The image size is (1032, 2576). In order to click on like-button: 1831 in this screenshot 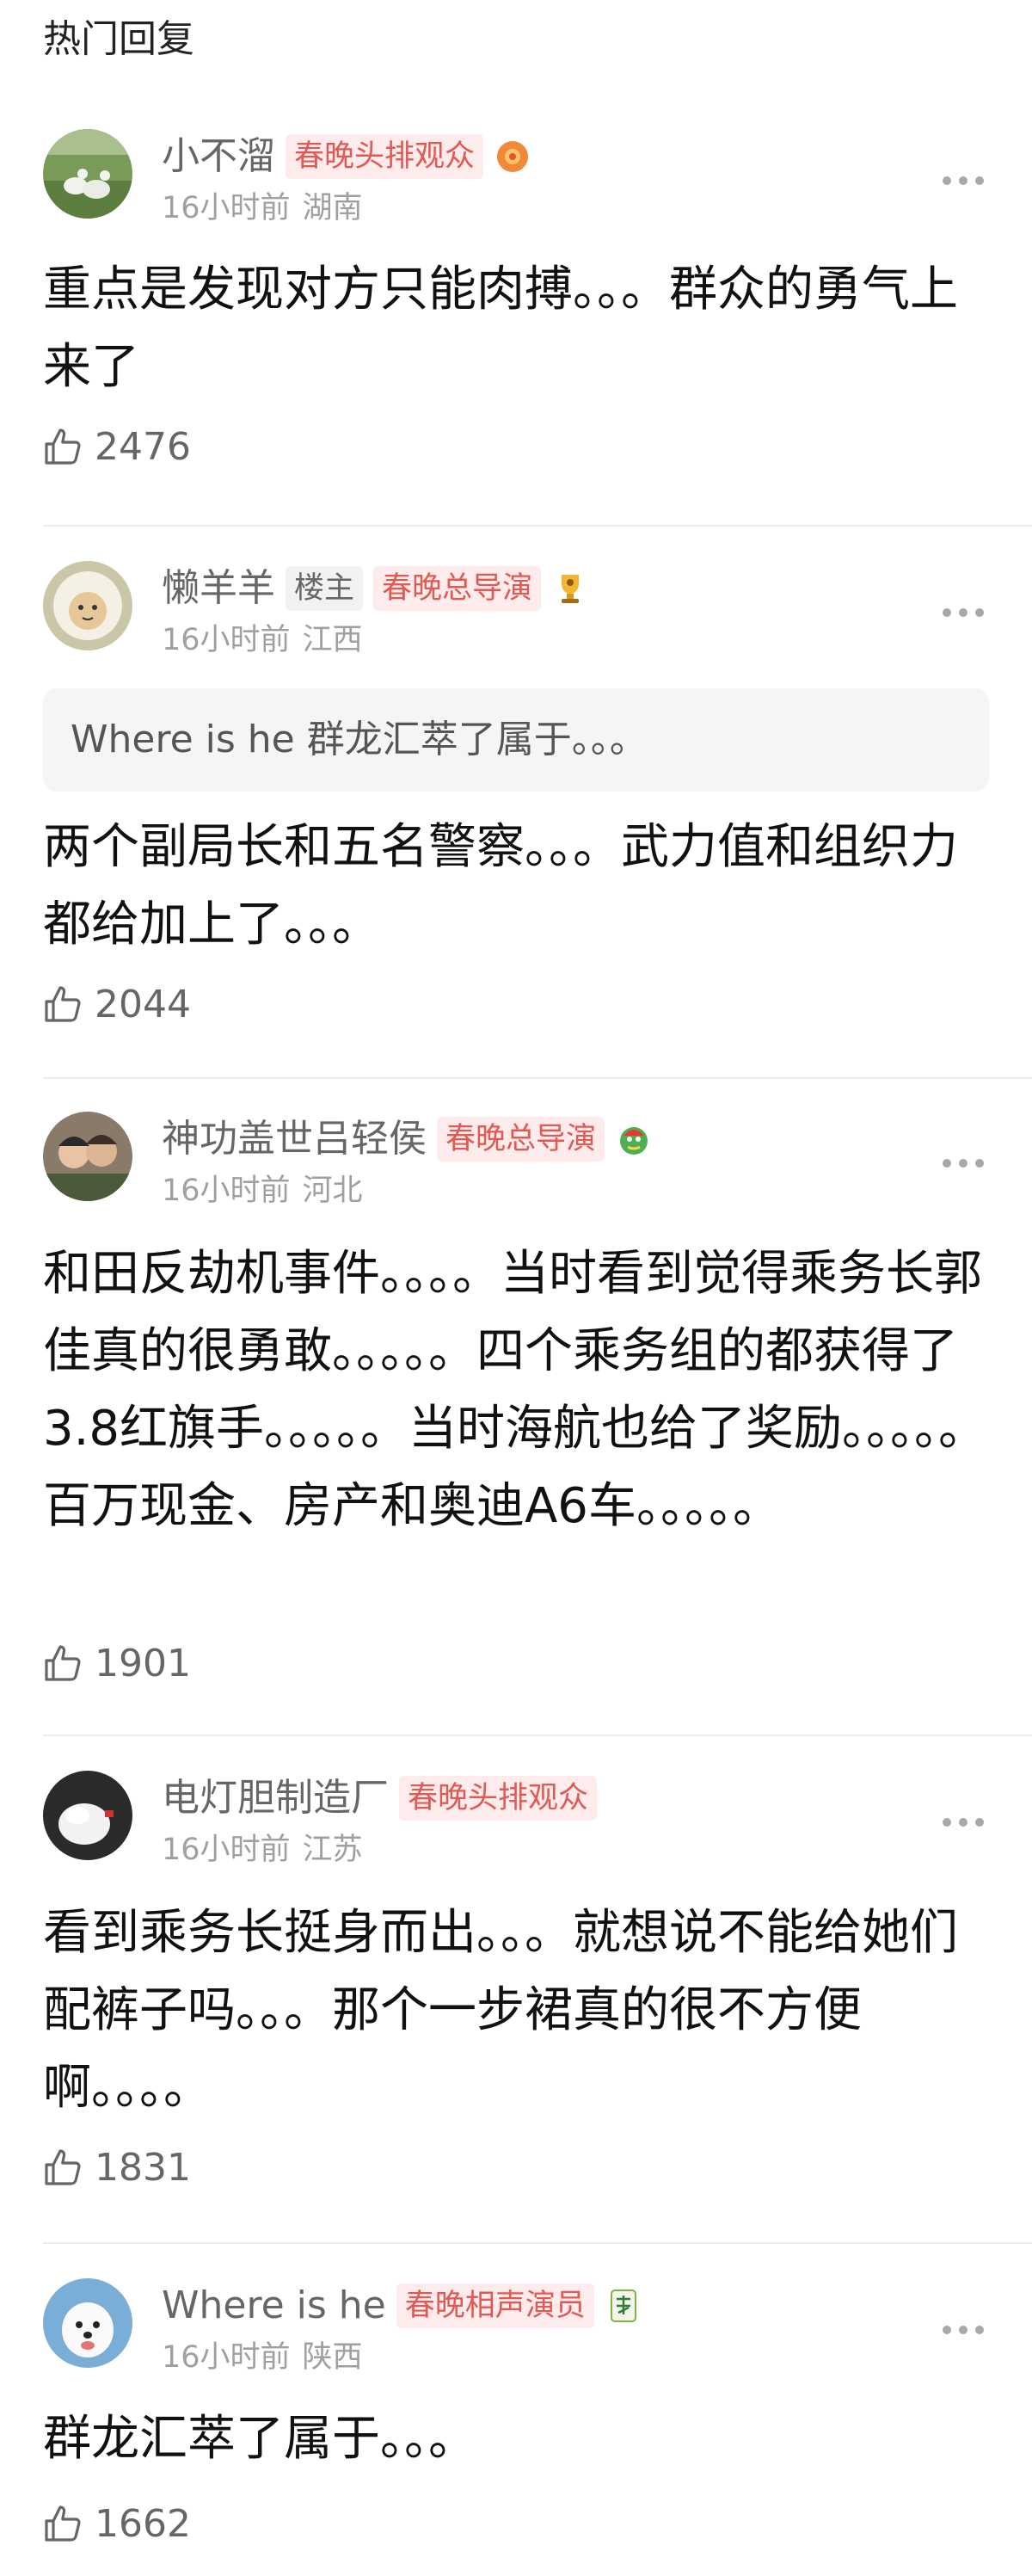, I will do `click(117, 2168)`.